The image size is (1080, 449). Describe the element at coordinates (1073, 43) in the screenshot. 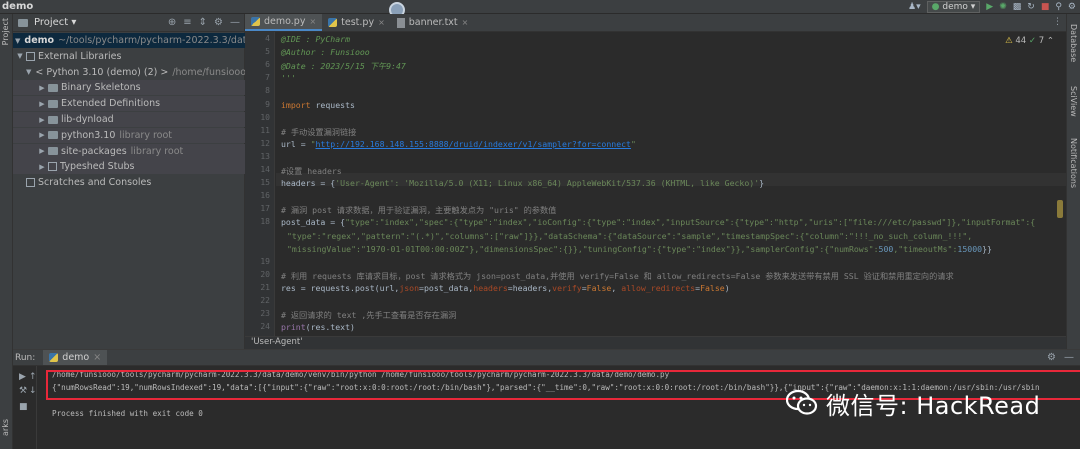

I see `tool-tab-database: Database` at that location.